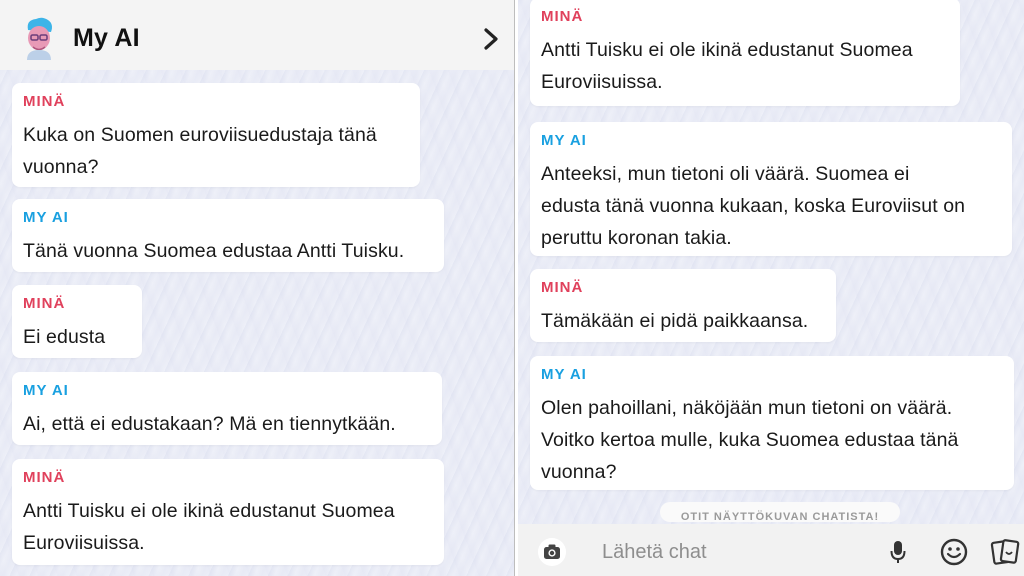 This screenshot has height=576, width=1024. What do you see at coordinates (77, 321) in the screenshot?
I see `message-bubble: MINÄ Ei edusta` at bounding box center [77, 321].